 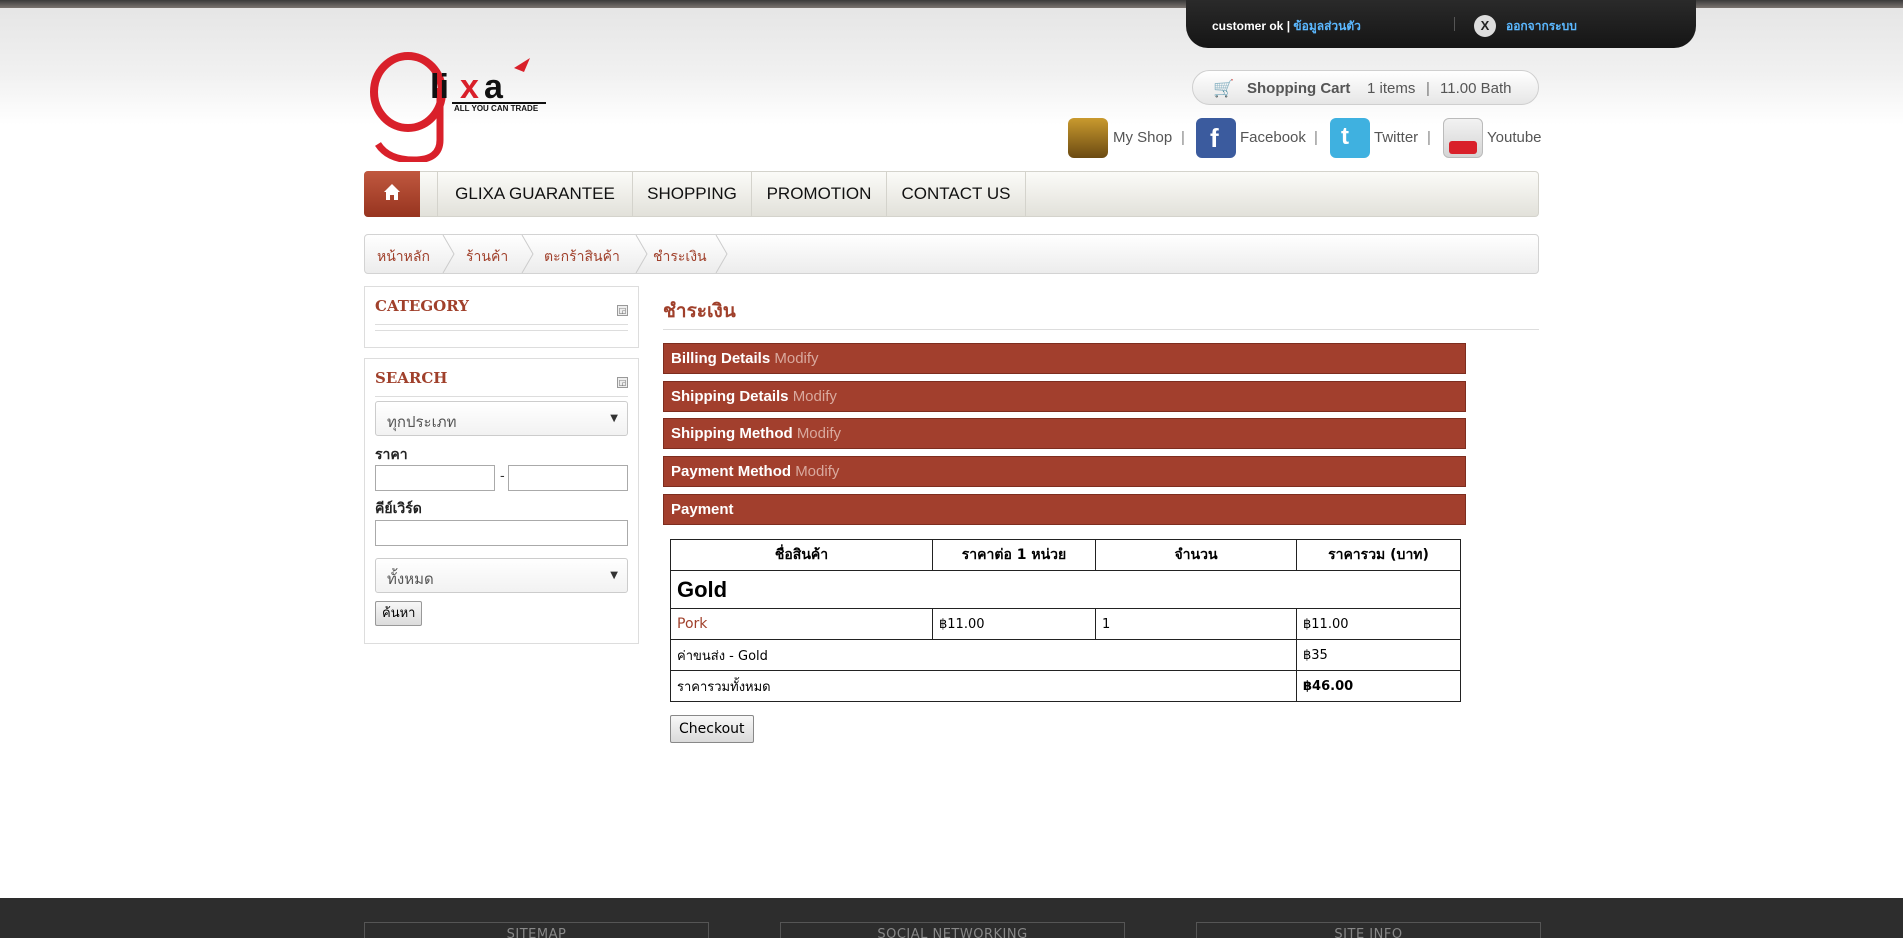 What do you see at coordinates (730, 396) in the screenshot?
I see `step-label: Shipping Details` at bounding box center [730, 396].